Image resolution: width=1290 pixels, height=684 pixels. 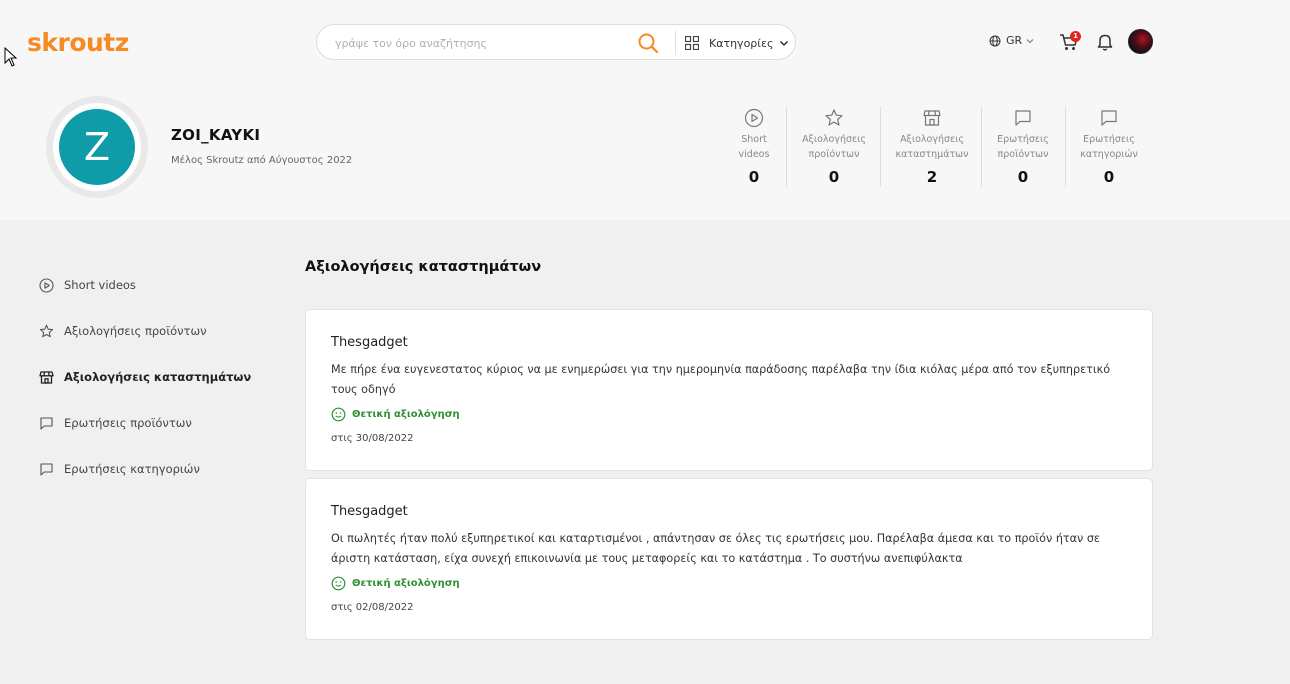 What do you see at coordinates (145, 285) in the screenshot?
I see `sidebar-item-short-videos: Short videos` at bounding box center [145, 285].